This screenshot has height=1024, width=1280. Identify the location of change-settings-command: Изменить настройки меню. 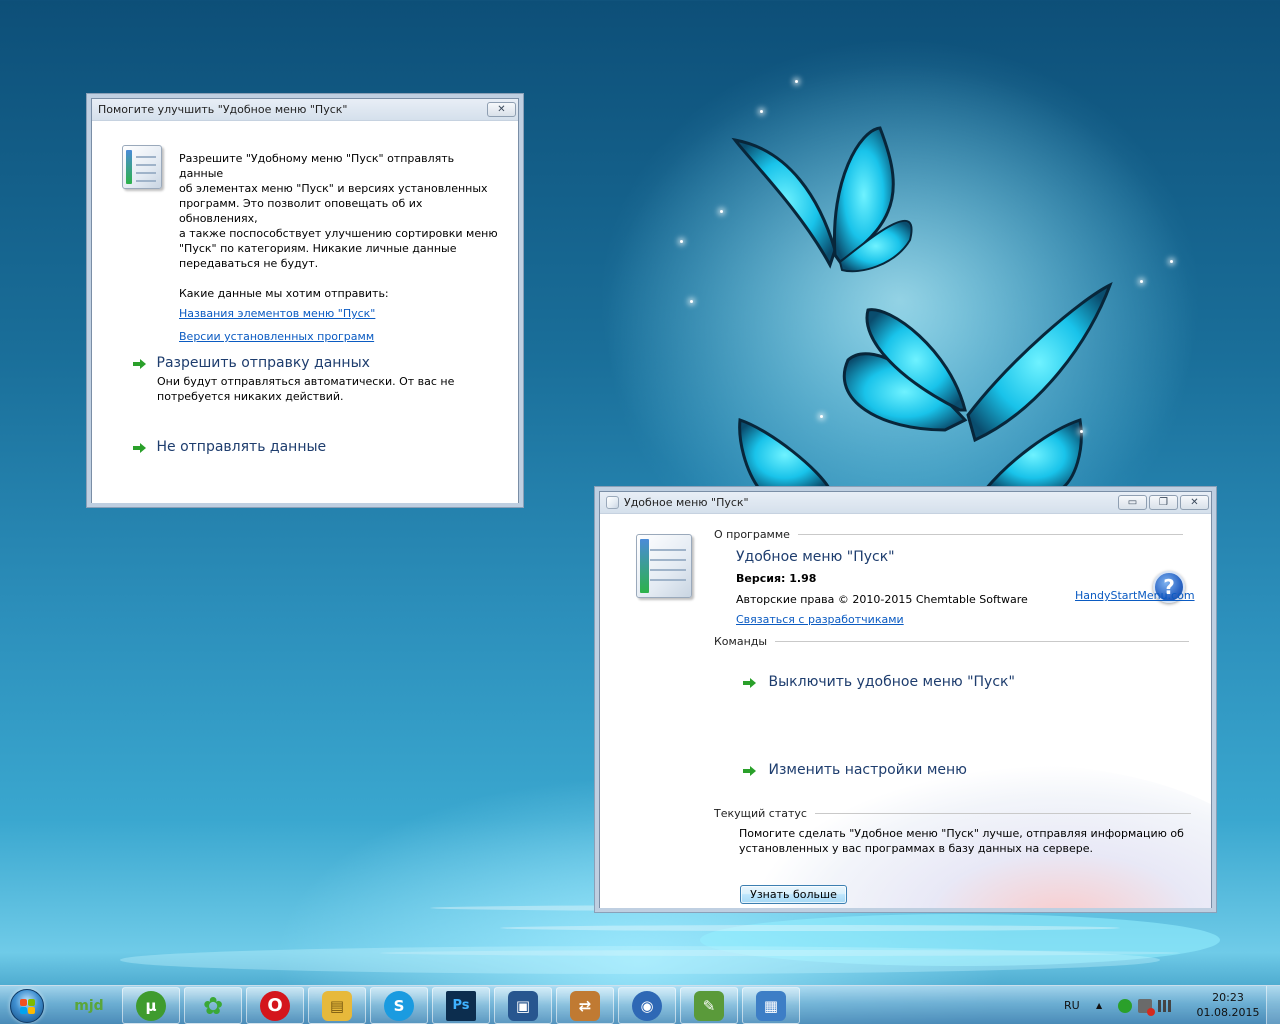
(855, 770).